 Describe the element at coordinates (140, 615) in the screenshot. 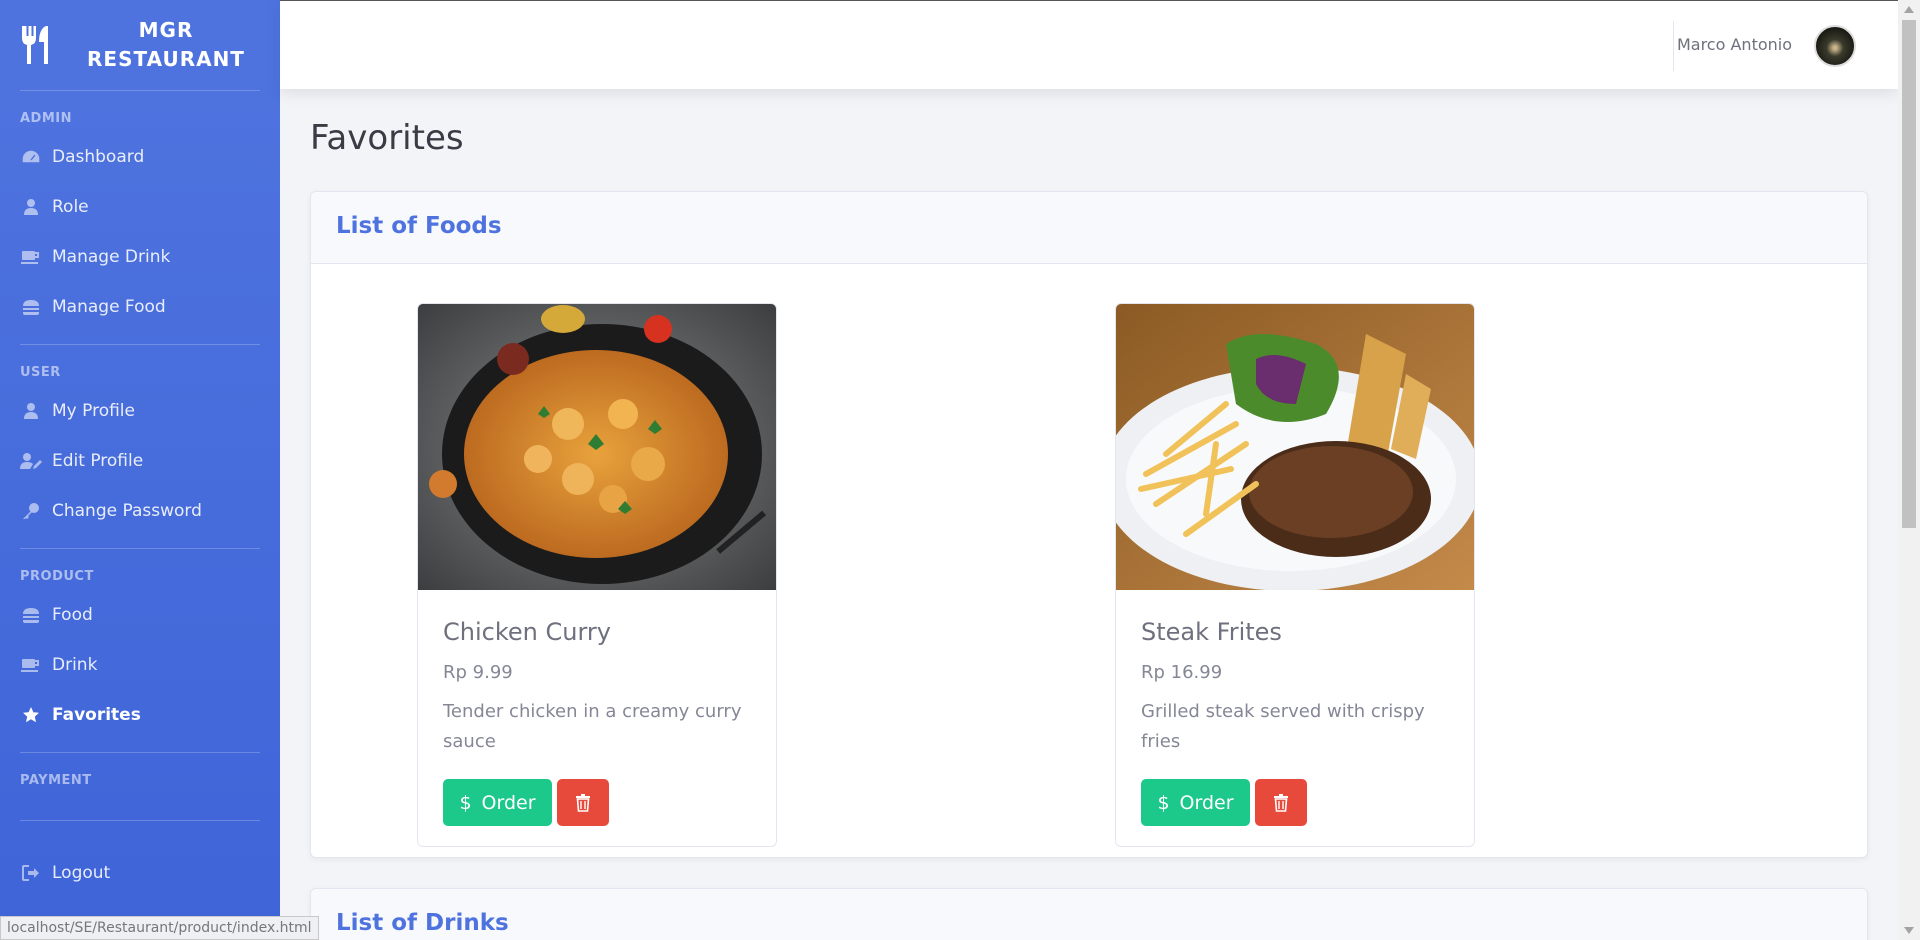

I see `sidebar-item-food: Food` at that location.